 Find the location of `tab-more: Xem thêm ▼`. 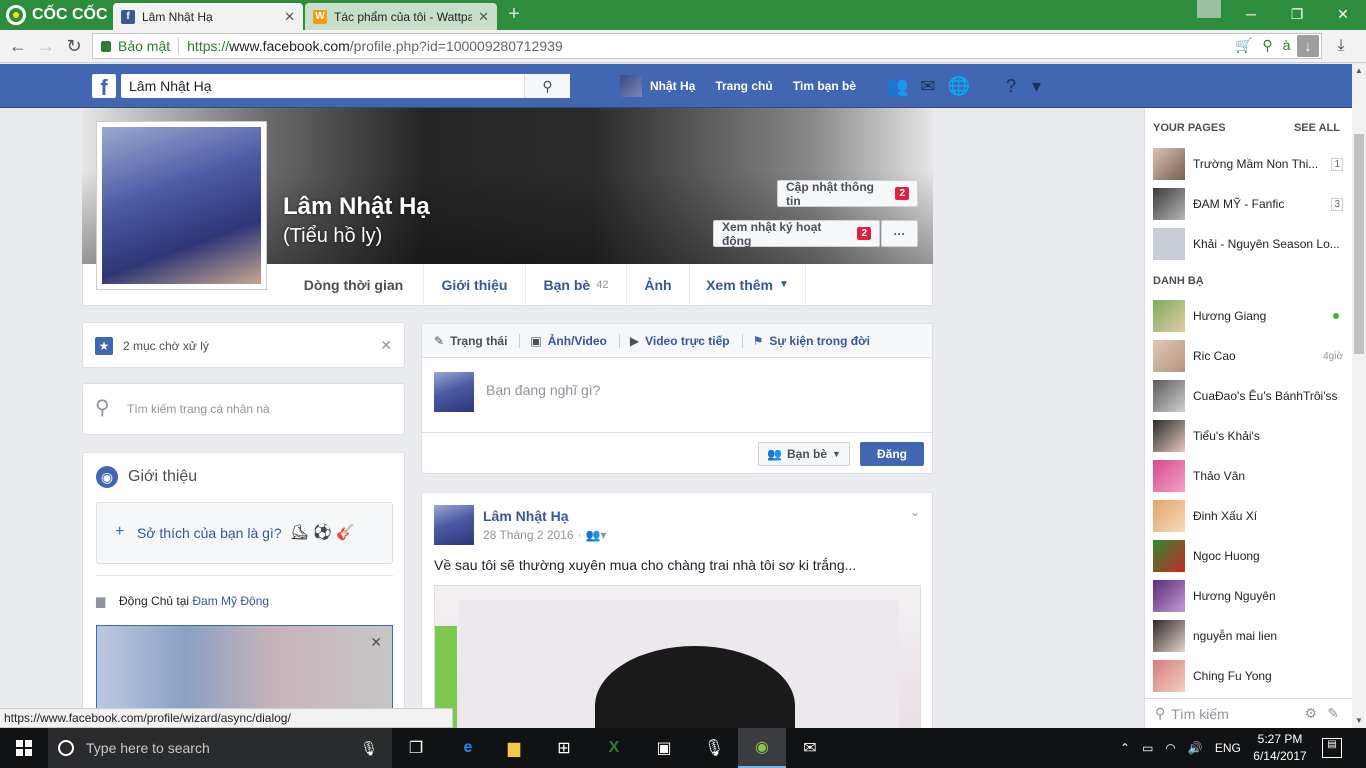

tab-more: Xem thêm ▼ is located at coordinates (747, 284).